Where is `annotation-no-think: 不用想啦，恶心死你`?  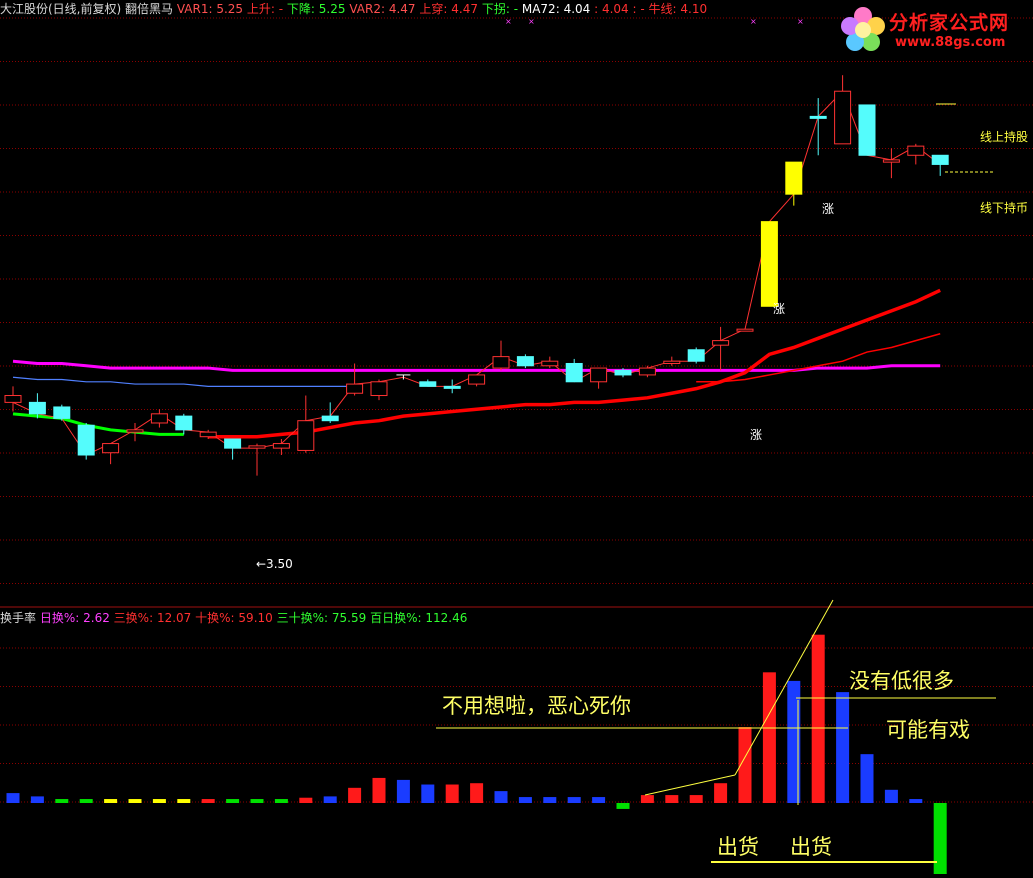
annotation-no-think: 不用想啦，恶心死你 is located at coordinates (536, 706).